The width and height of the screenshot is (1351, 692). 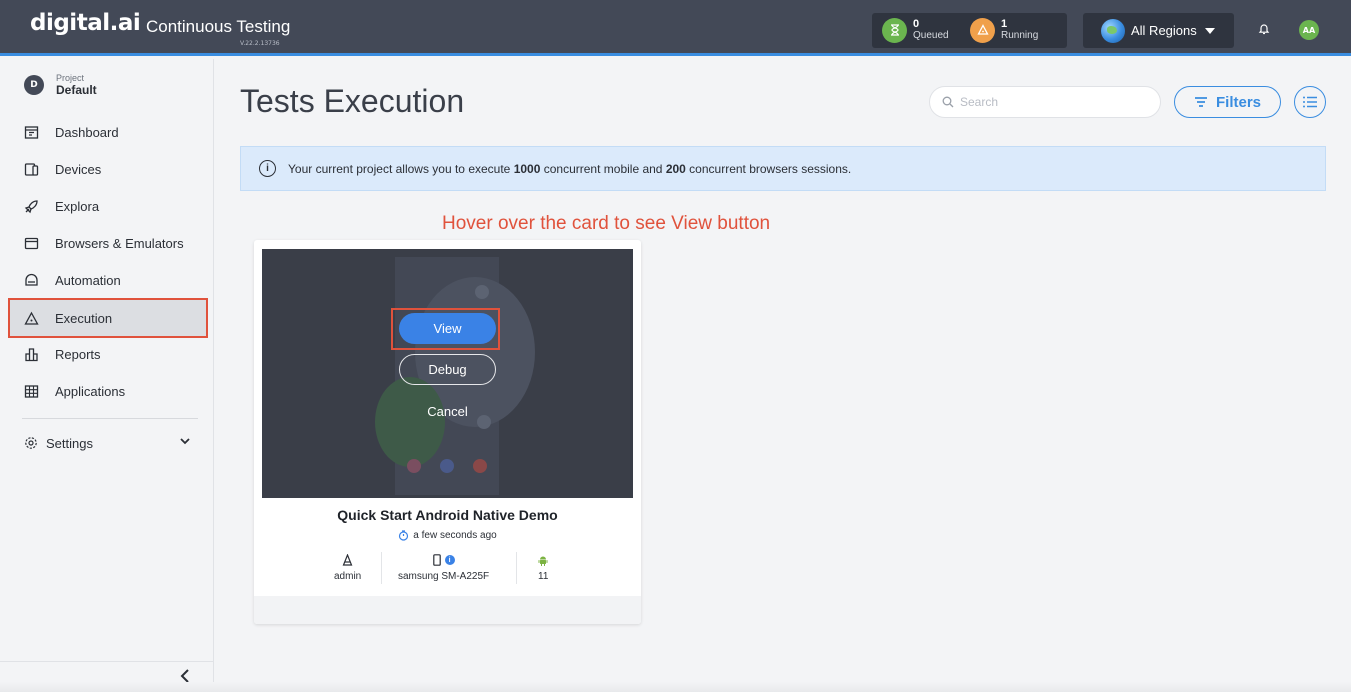 What do you see at coordinates (119, 243) in the screenshot?
I see `sidebar-item-label: Browsers & Emulators` at bounding box center [119, 243].